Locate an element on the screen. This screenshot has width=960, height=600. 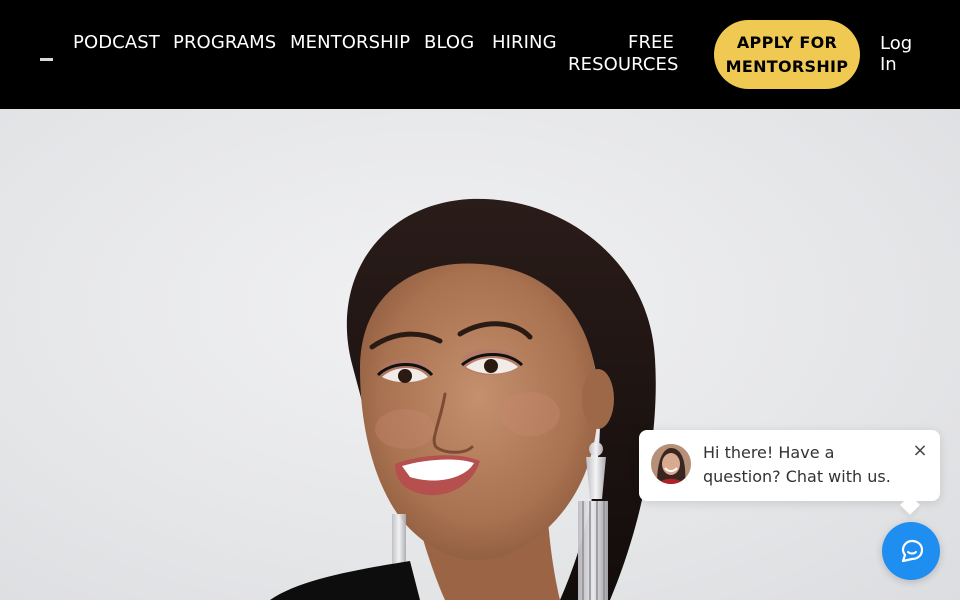
nav-free-resources: FREE RESOURCES is located at coordinates (623, 53).